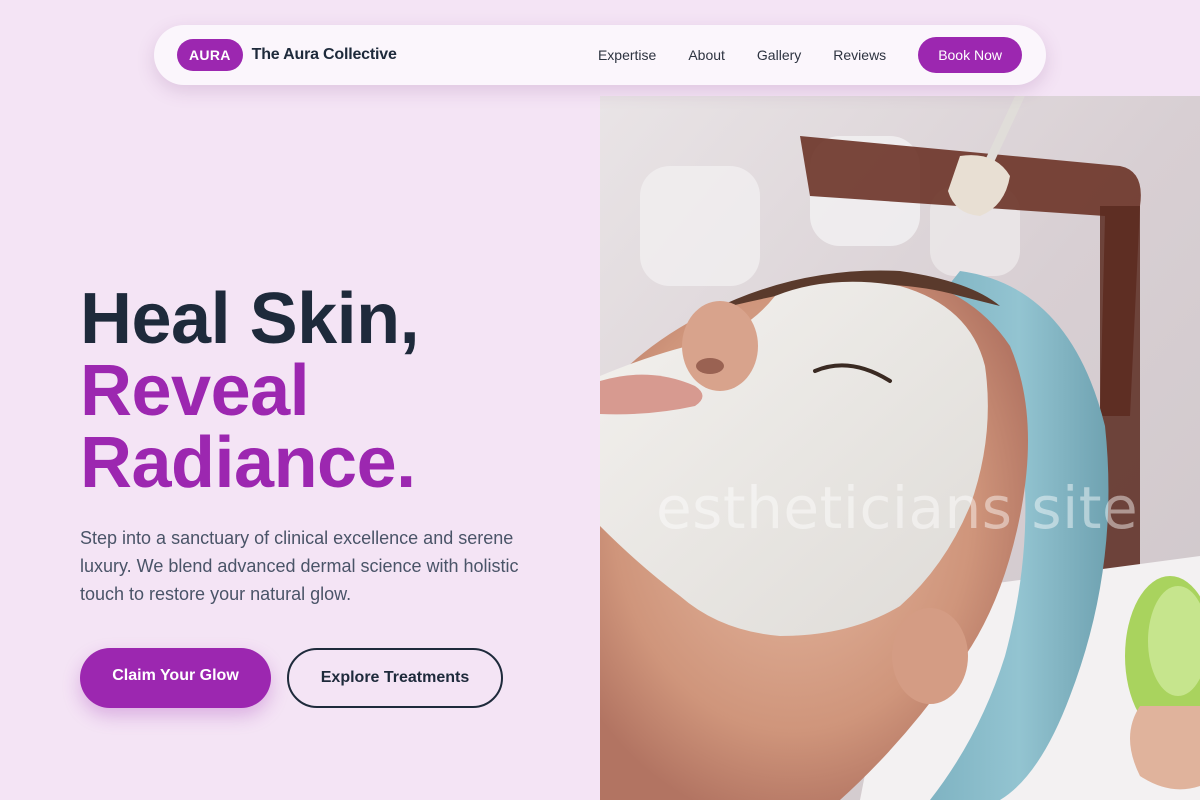  I want to click on nav-link-gallery: Gallery, so click(779, 55).